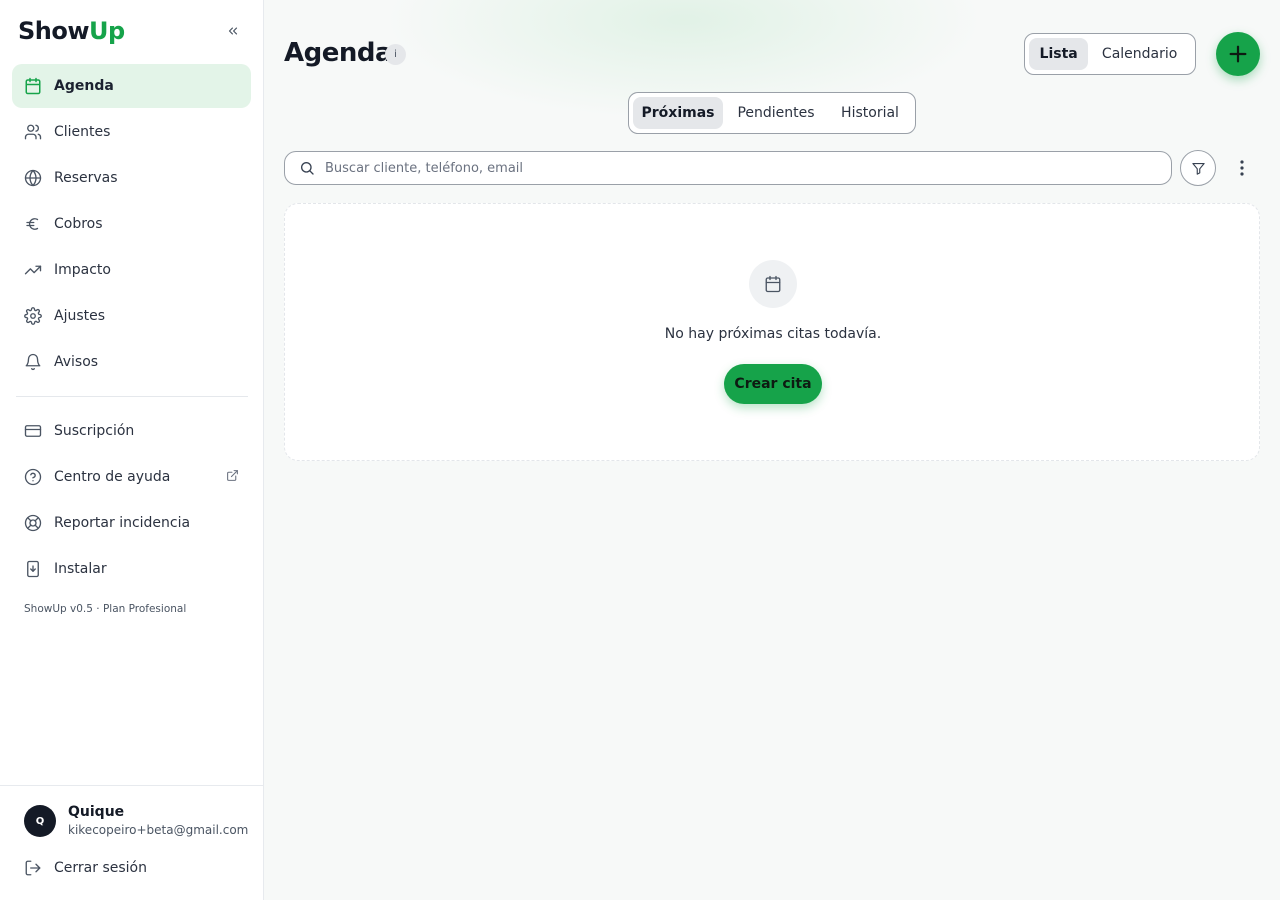 The width and height of the screenshot is (1280, 900). Describe the element at coordinates (33, 523) in the screenshot. I see `lifebuoy-icon` at that location.